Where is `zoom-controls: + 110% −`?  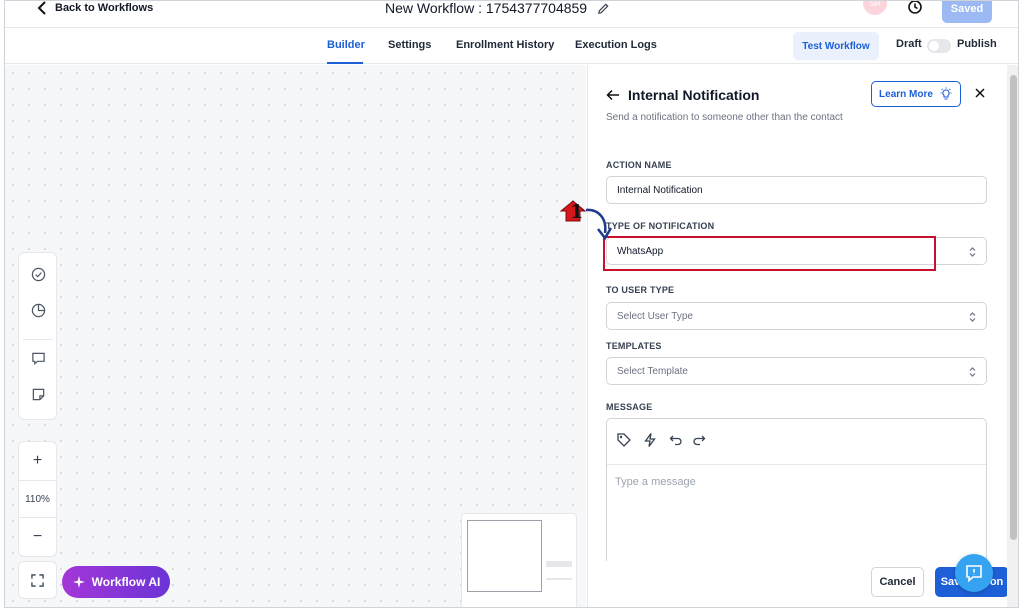 zoom-controls: + 110% − is located at coordinates (37, 499).